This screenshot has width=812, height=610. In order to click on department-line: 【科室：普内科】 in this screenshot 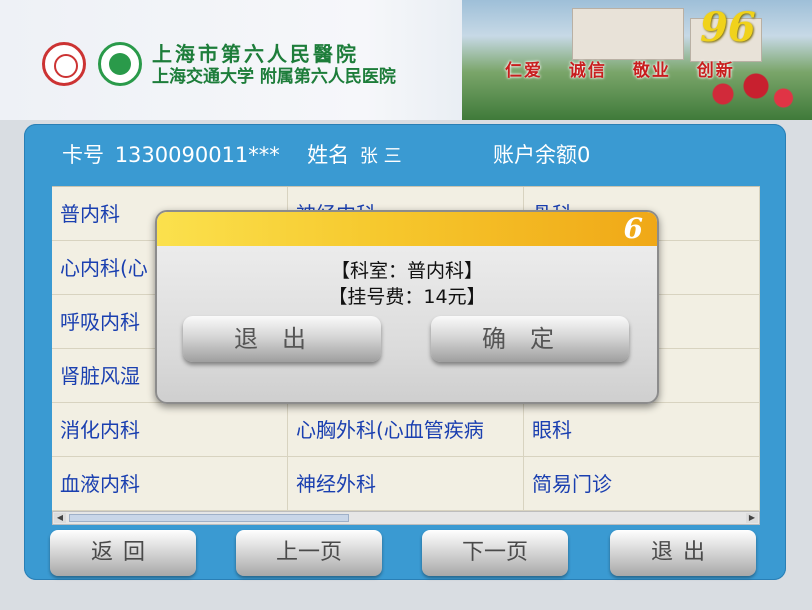, I will do `click(406, 271)`.